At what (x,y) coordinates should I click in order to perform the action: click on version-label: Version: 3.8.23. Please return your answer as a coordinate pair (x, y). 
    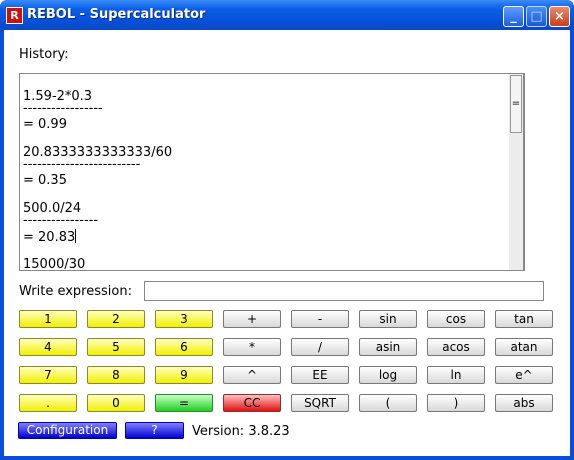
    Looking at the image, I should click on (241, 431).